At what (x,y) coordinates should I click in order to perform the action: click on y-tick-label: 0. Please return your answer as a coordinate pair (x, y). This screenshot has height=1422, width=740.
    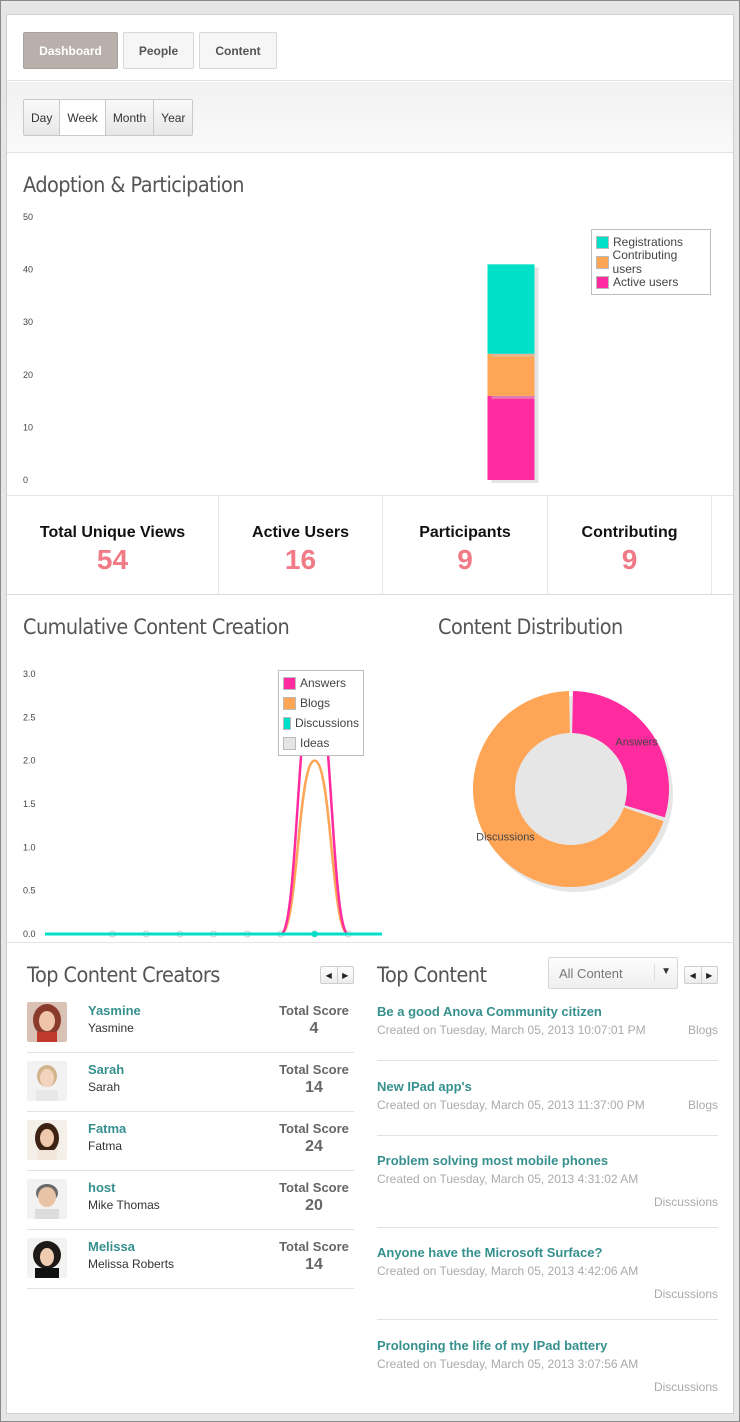
    Looking at the image, I should click on (25, 480).